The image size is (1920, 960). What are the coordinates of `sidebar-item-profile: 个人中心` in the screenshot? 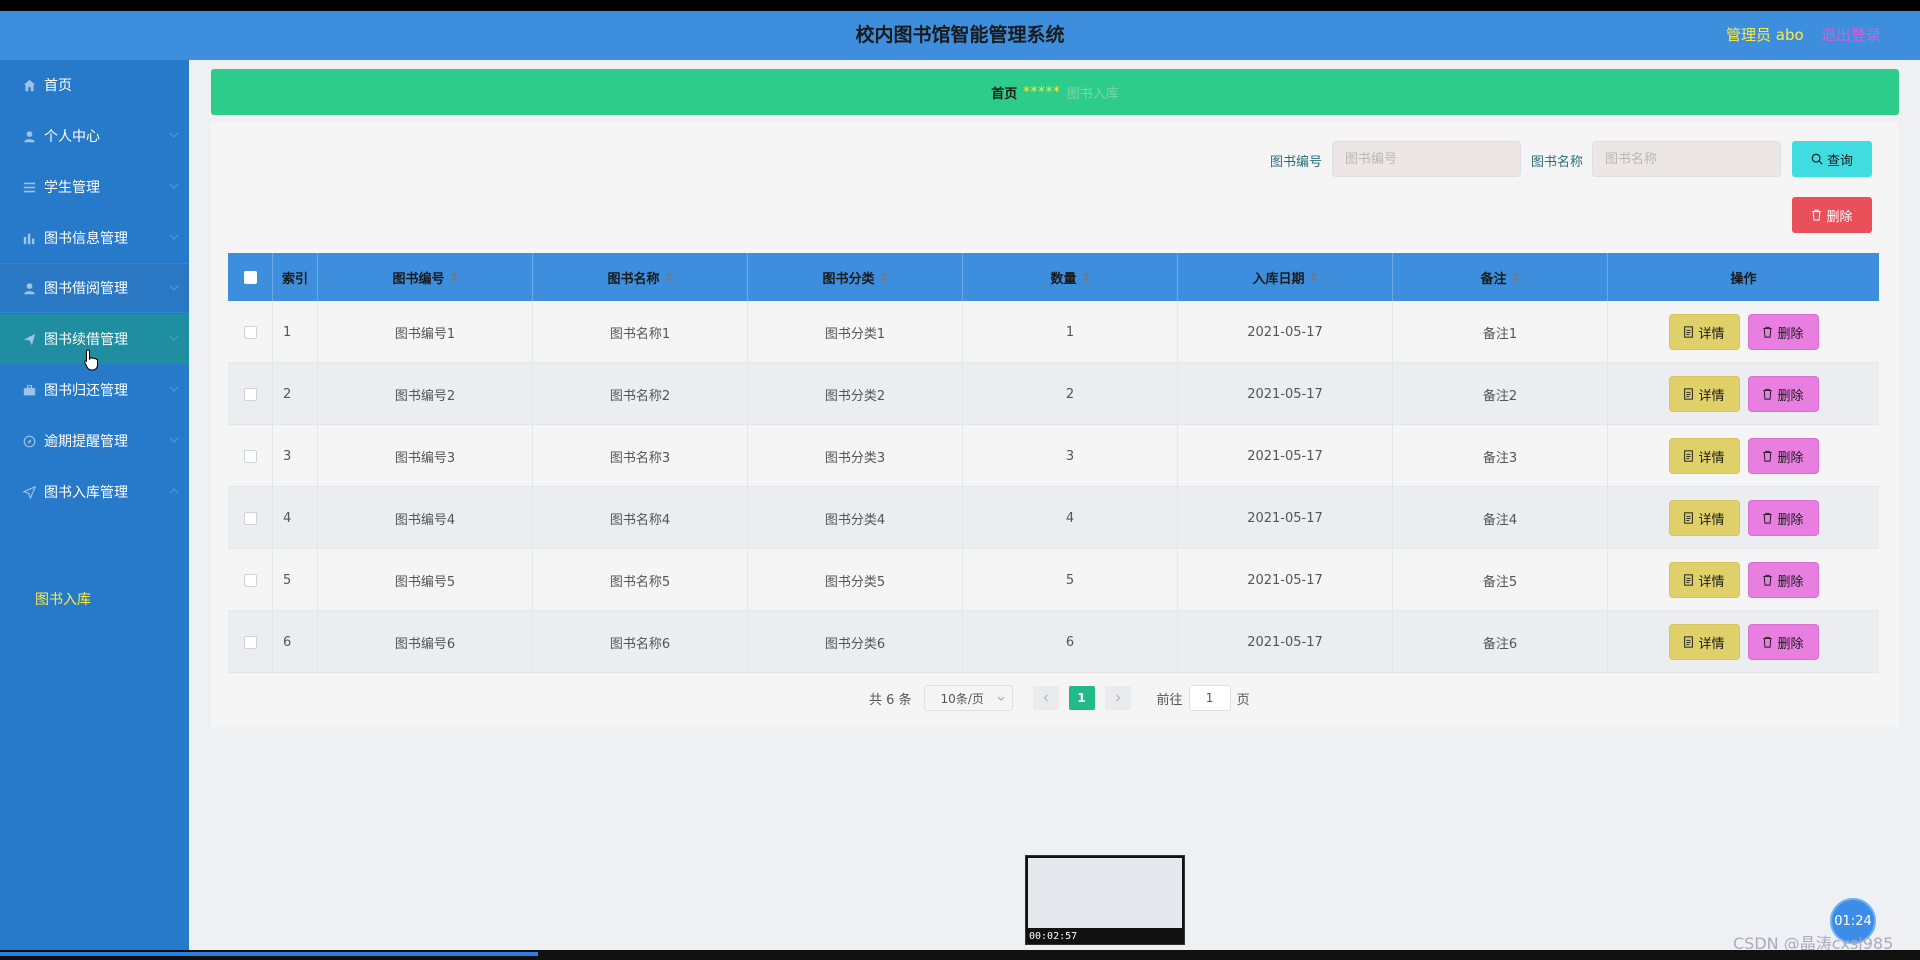 It's located at (94, 136).